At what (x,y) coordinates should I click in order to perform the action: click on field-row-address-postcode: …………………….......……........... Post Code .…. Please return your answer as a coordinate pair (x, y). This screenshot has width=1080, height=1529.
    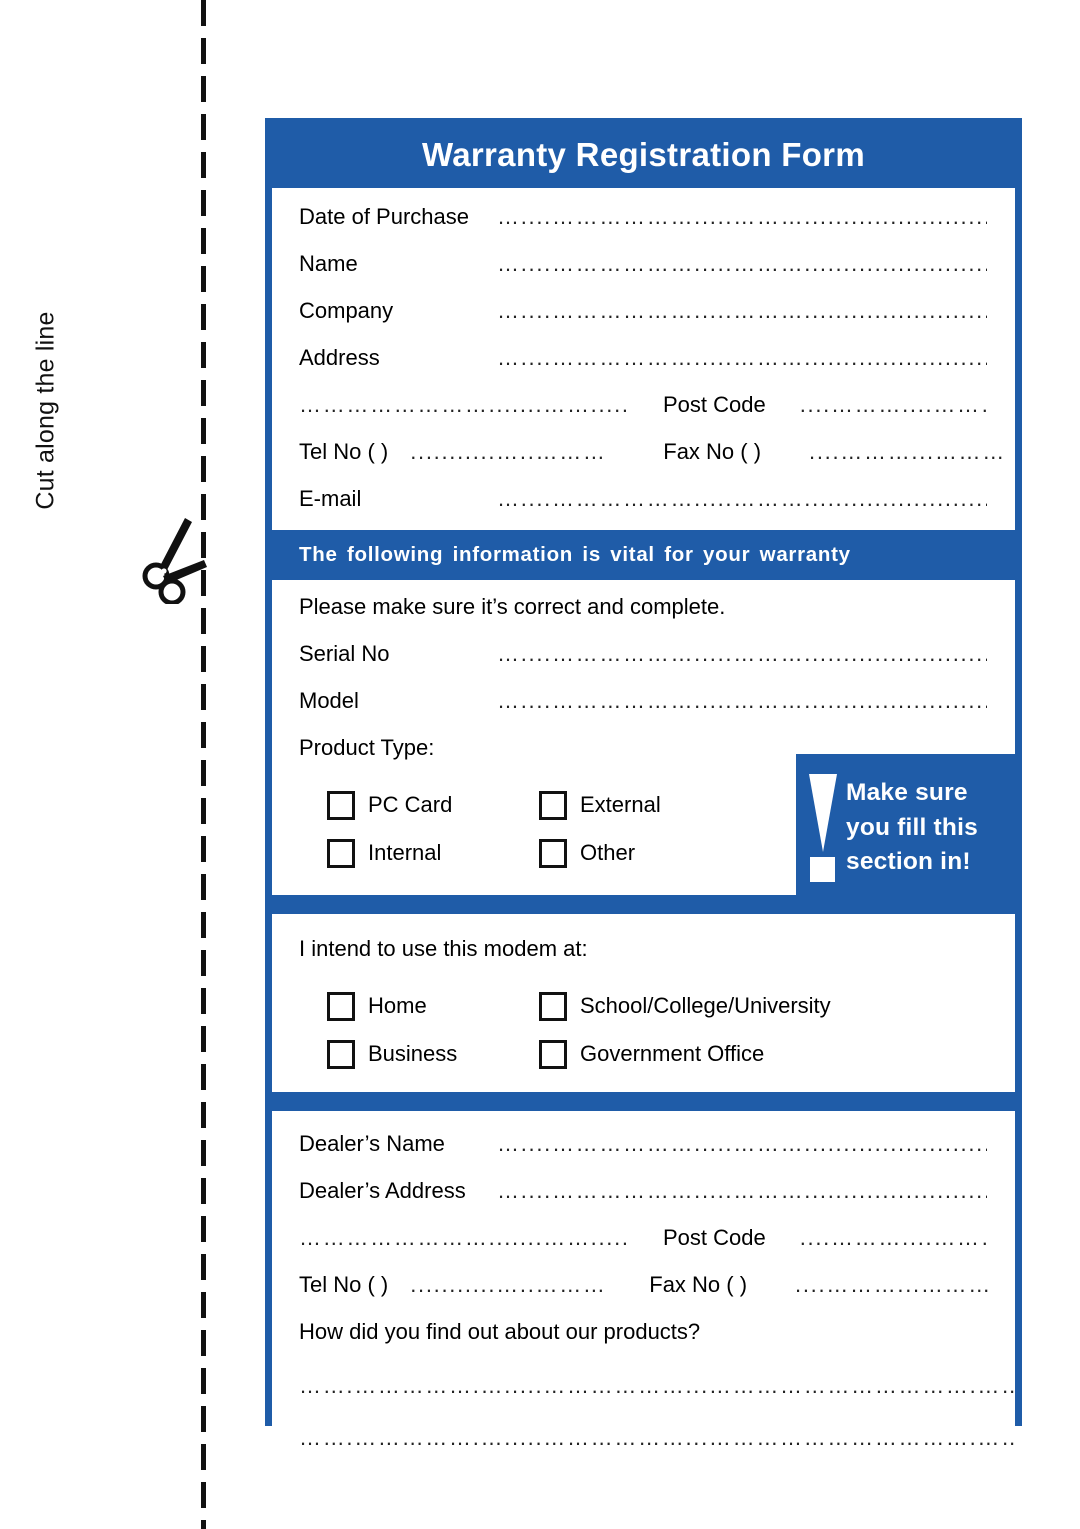
    Looking at the image, I should click on (643, 415).